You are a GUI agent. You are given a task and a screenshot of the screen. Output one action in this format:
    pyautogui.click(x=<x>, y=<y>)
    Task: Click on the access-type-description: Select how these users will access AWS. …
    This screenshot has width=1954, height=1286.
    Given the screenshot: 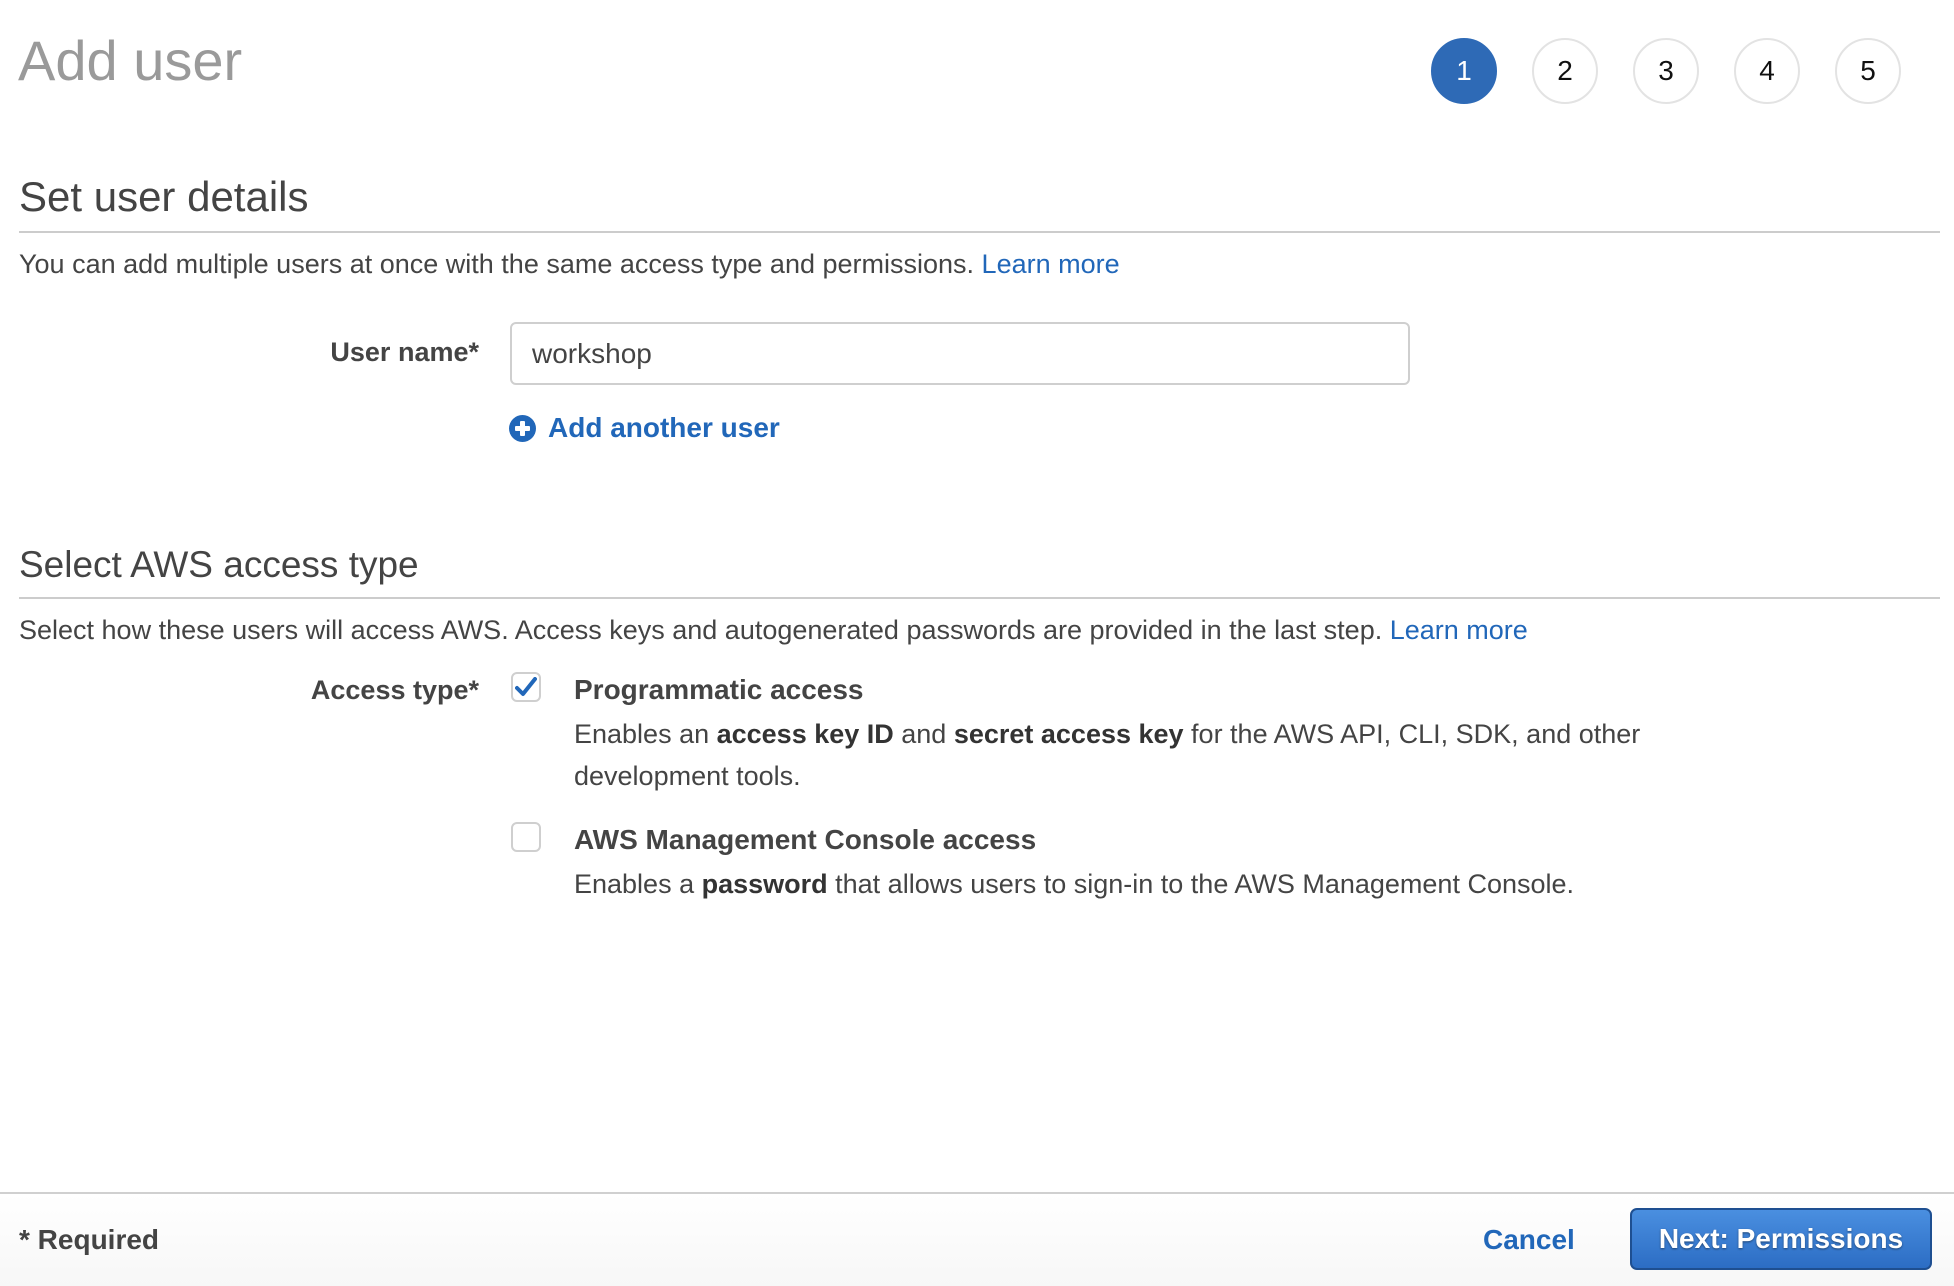 What is the action you would take?
    pyautogui.click(x=773, y=630)
    